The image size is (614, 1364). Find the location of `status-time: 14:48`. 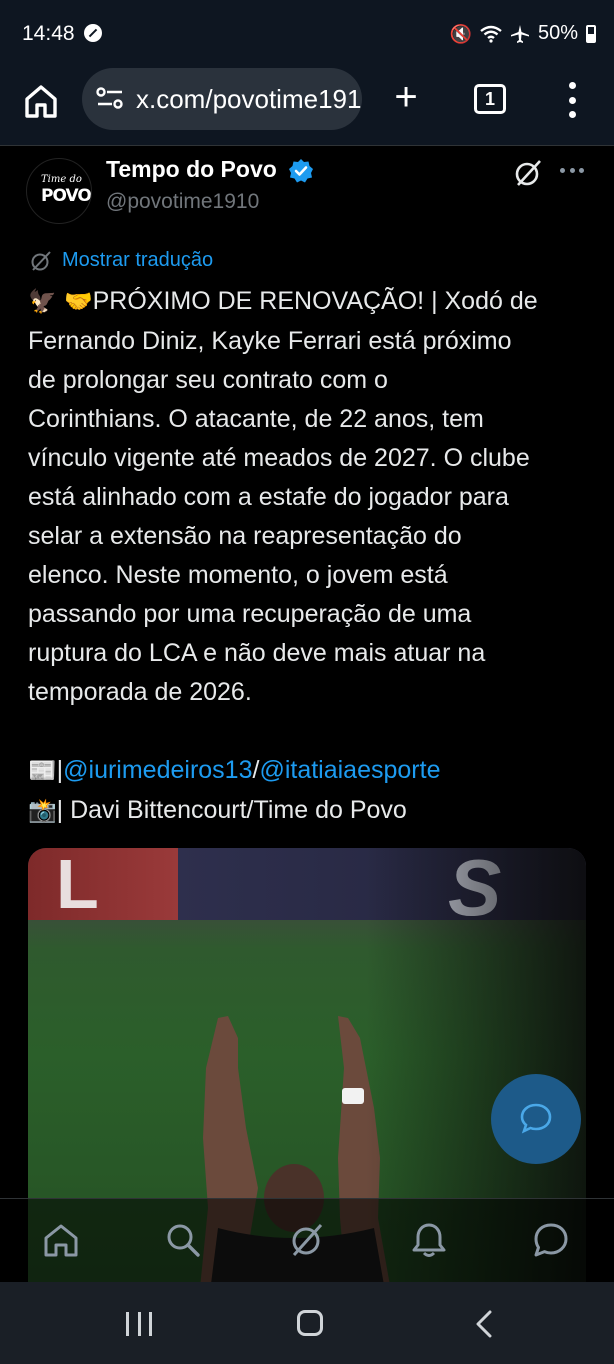

status-time: 14:48 is located at coordinates (48, 33).